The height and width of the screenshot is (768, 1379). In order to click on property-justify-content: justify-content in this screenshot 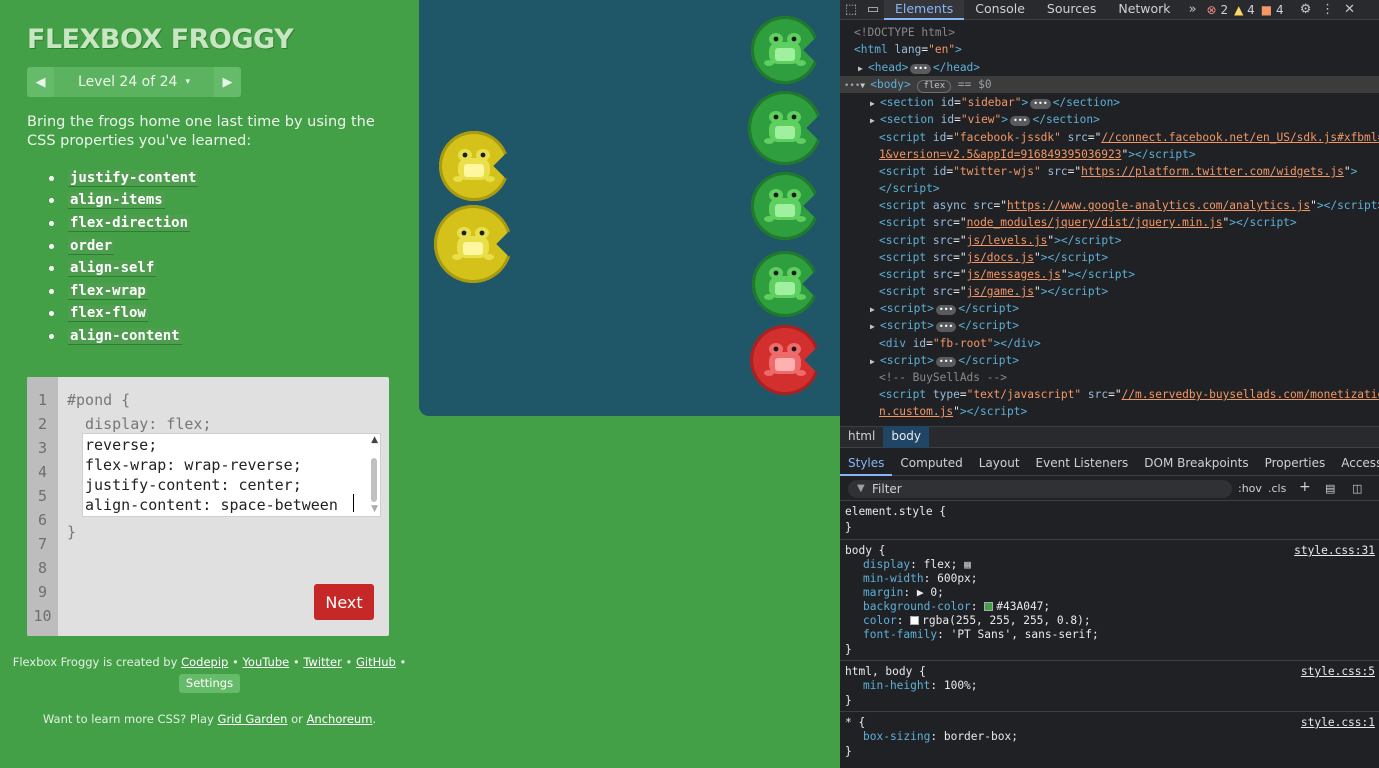, I will do `click(133, 178)`.